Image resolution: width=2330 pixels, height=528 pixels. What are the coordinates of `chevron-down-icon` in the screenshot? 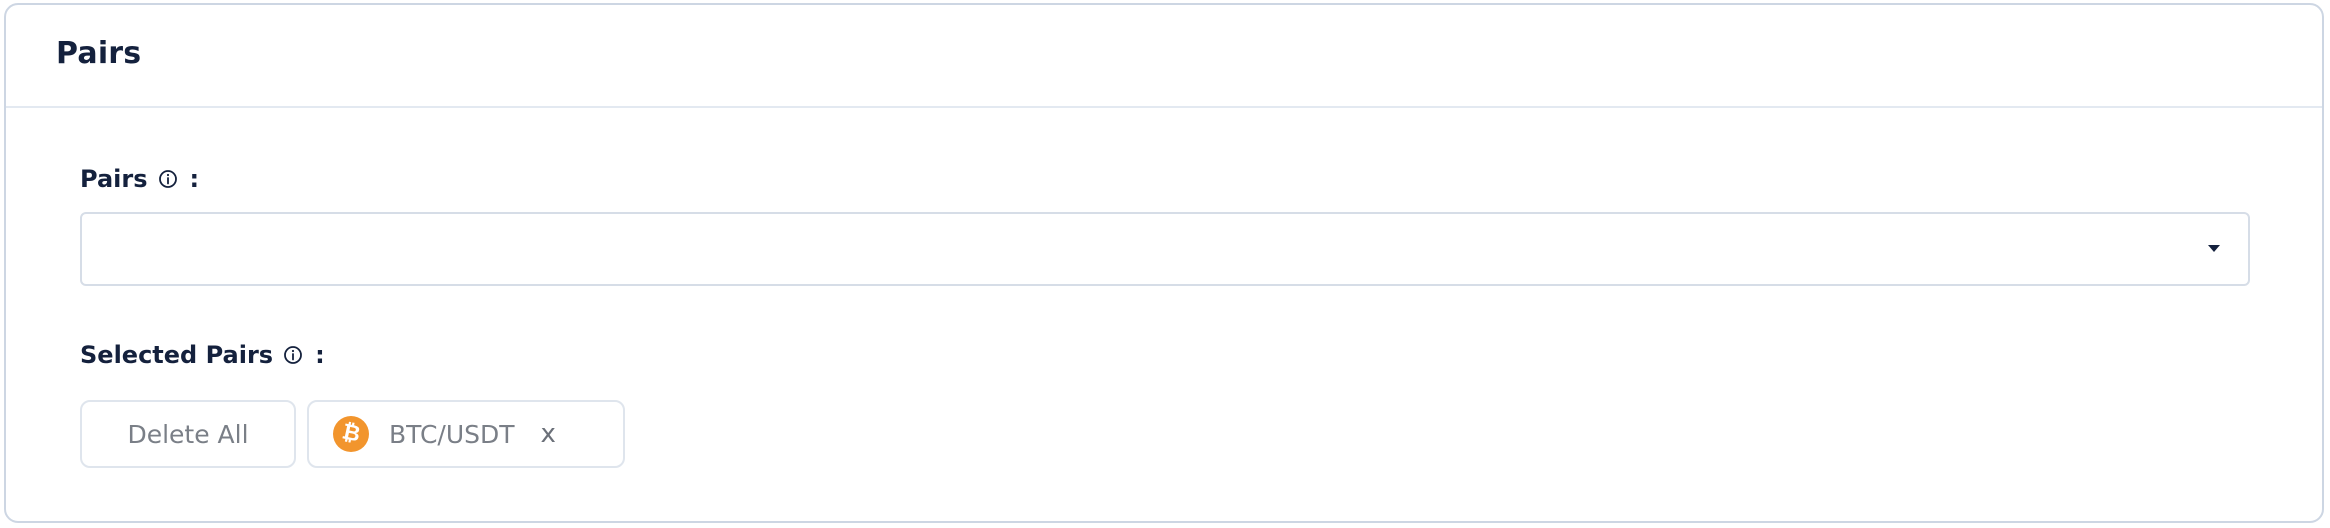 It's located at (2214, 248).